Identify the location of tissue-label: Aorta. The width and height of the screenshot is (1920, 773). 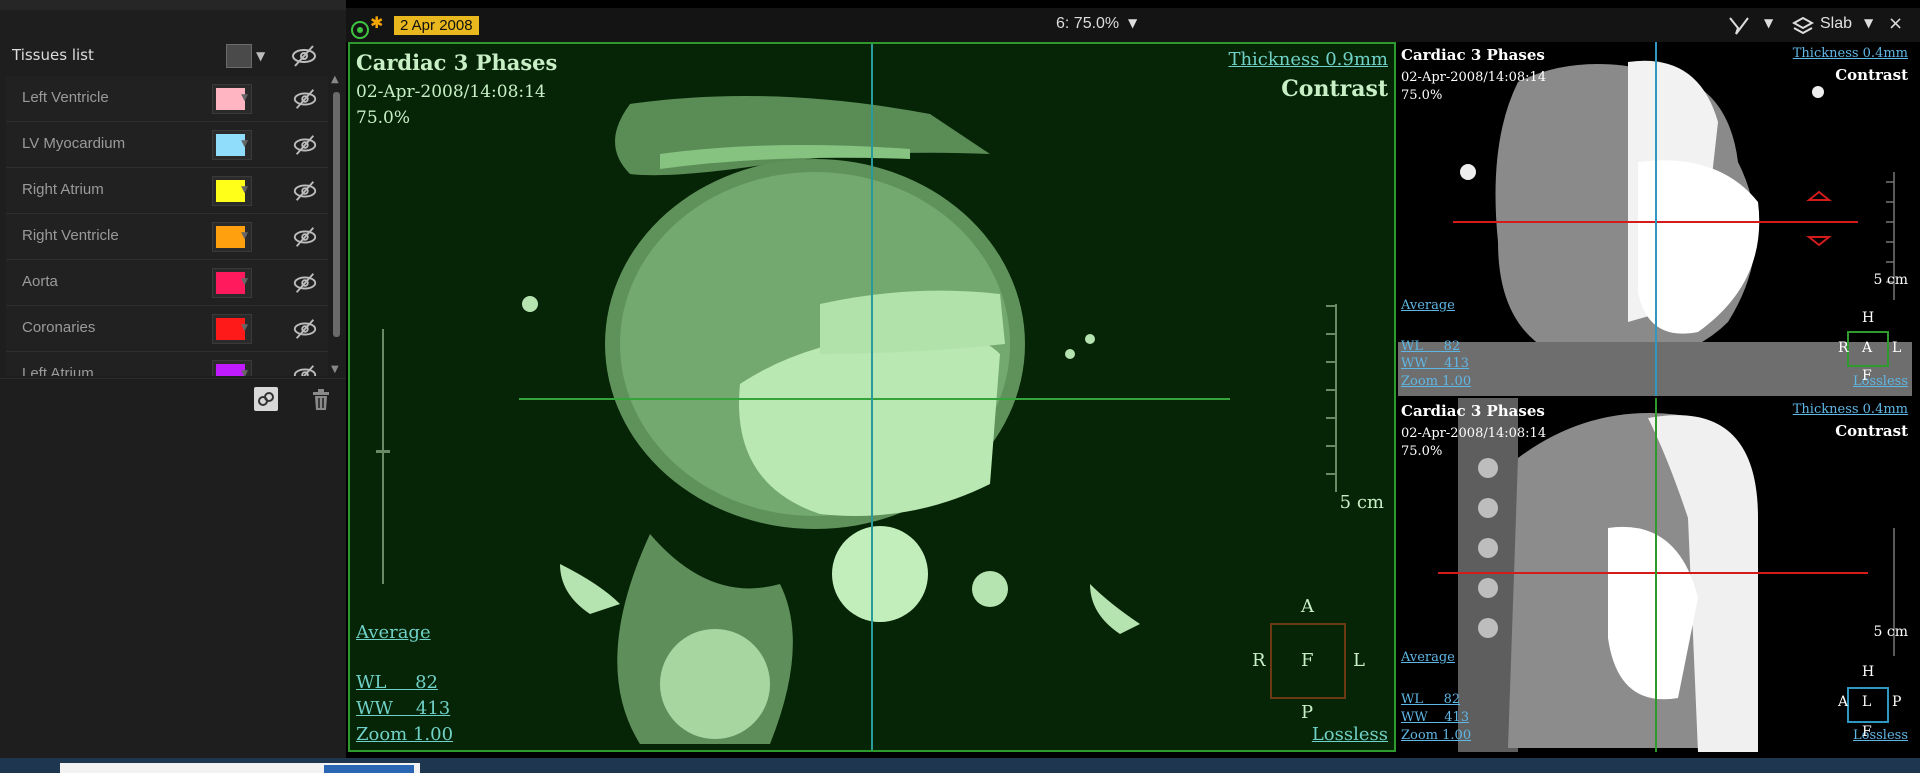
(40, 281).